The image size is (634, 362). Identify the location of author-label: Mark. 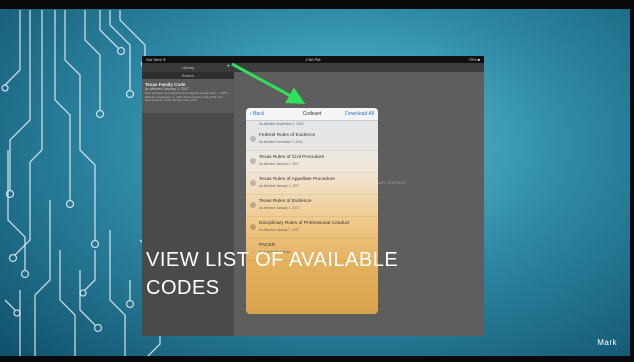
(607, 342).